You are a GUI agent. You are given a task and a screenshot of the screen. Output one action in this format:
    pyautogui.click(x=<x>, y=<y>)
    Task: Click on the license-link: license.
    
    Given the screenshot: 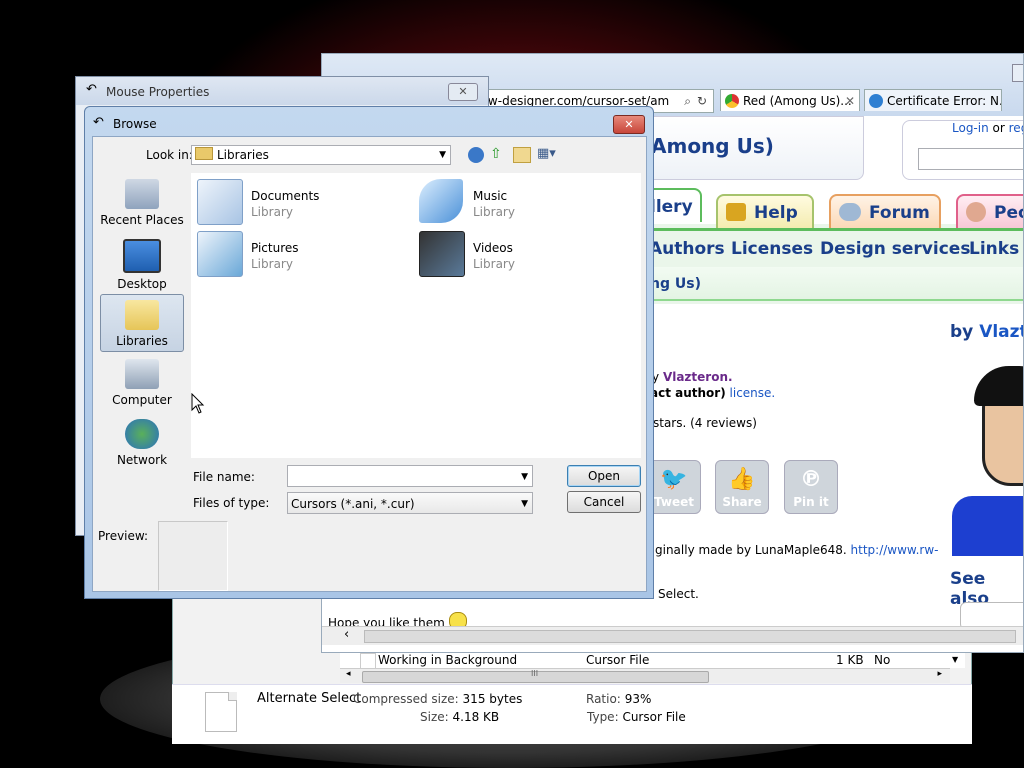 What is the action you would take?
    pyautogui.click(x=753, y=393)
    